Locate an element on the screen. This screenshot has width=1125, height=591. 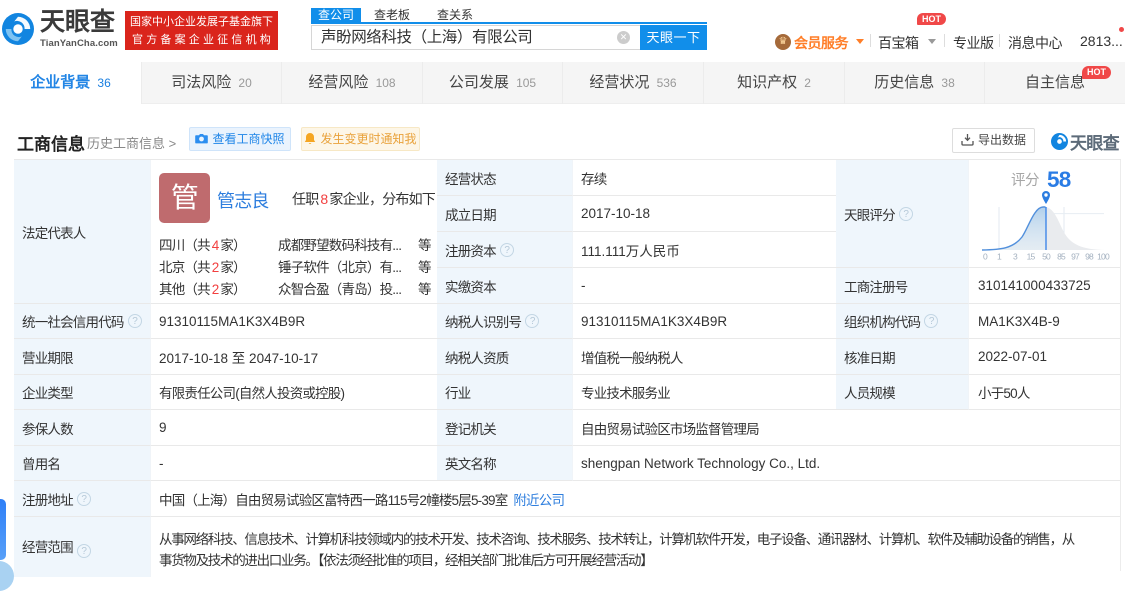
svg-text: 1 is located at coordinates (999, 257).